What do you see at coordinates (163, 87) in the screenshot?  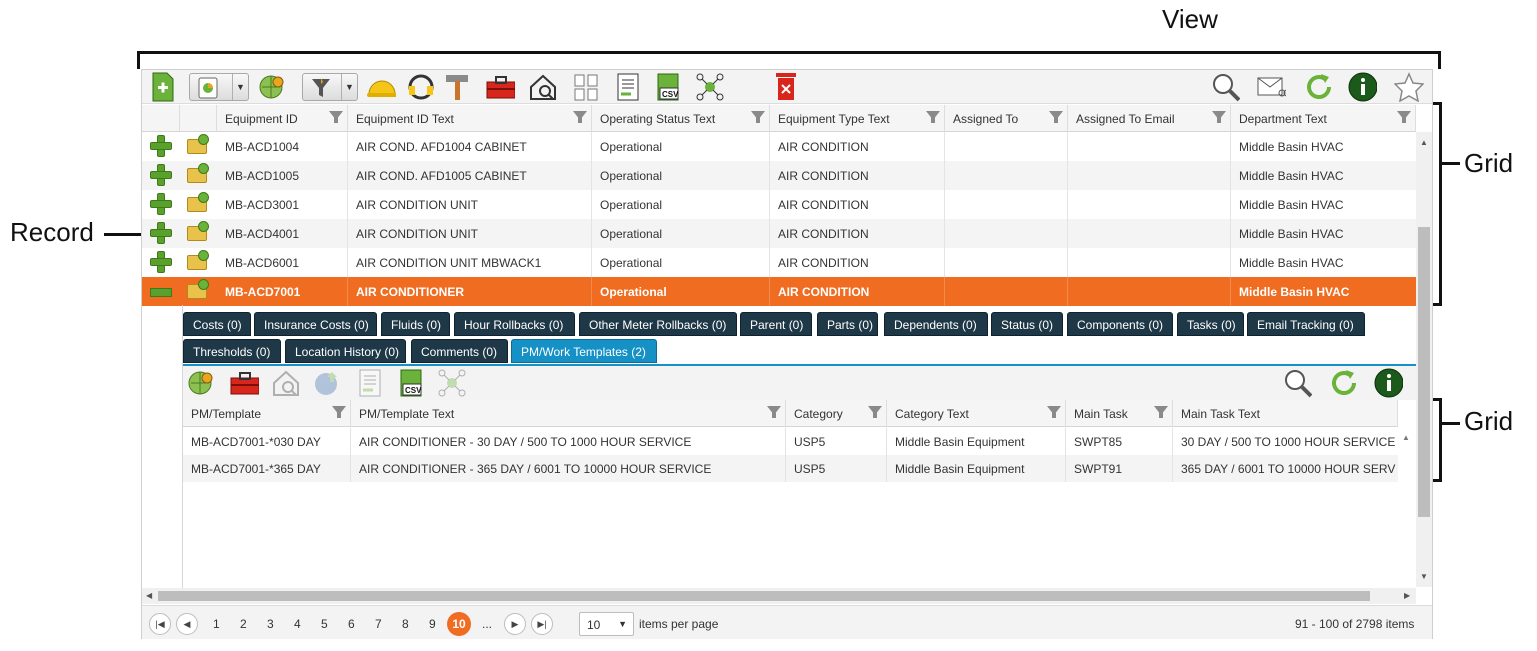 I see `new-record-icon` at bounding box center [163, 87].